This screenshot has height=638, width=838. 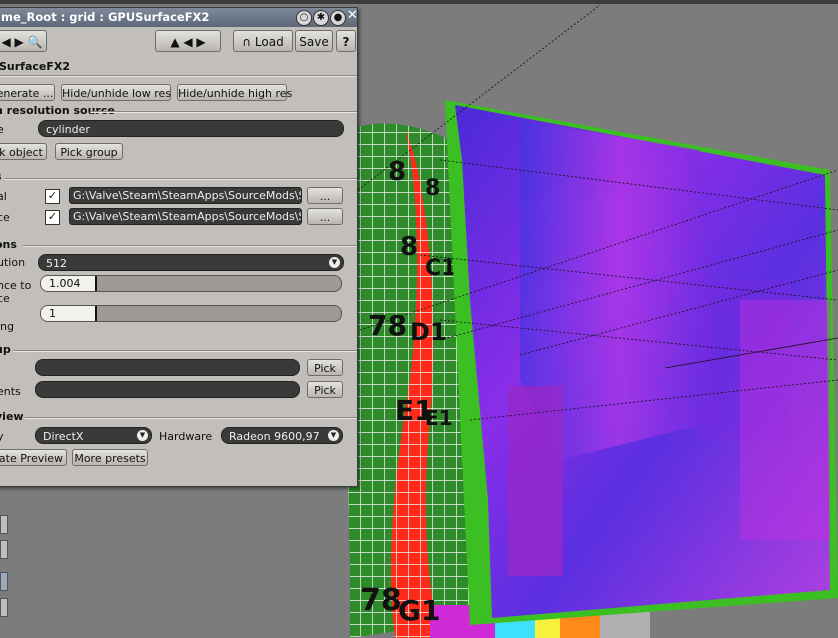 I want to click on cylinder-label: G1, so click(x=419, y=610).